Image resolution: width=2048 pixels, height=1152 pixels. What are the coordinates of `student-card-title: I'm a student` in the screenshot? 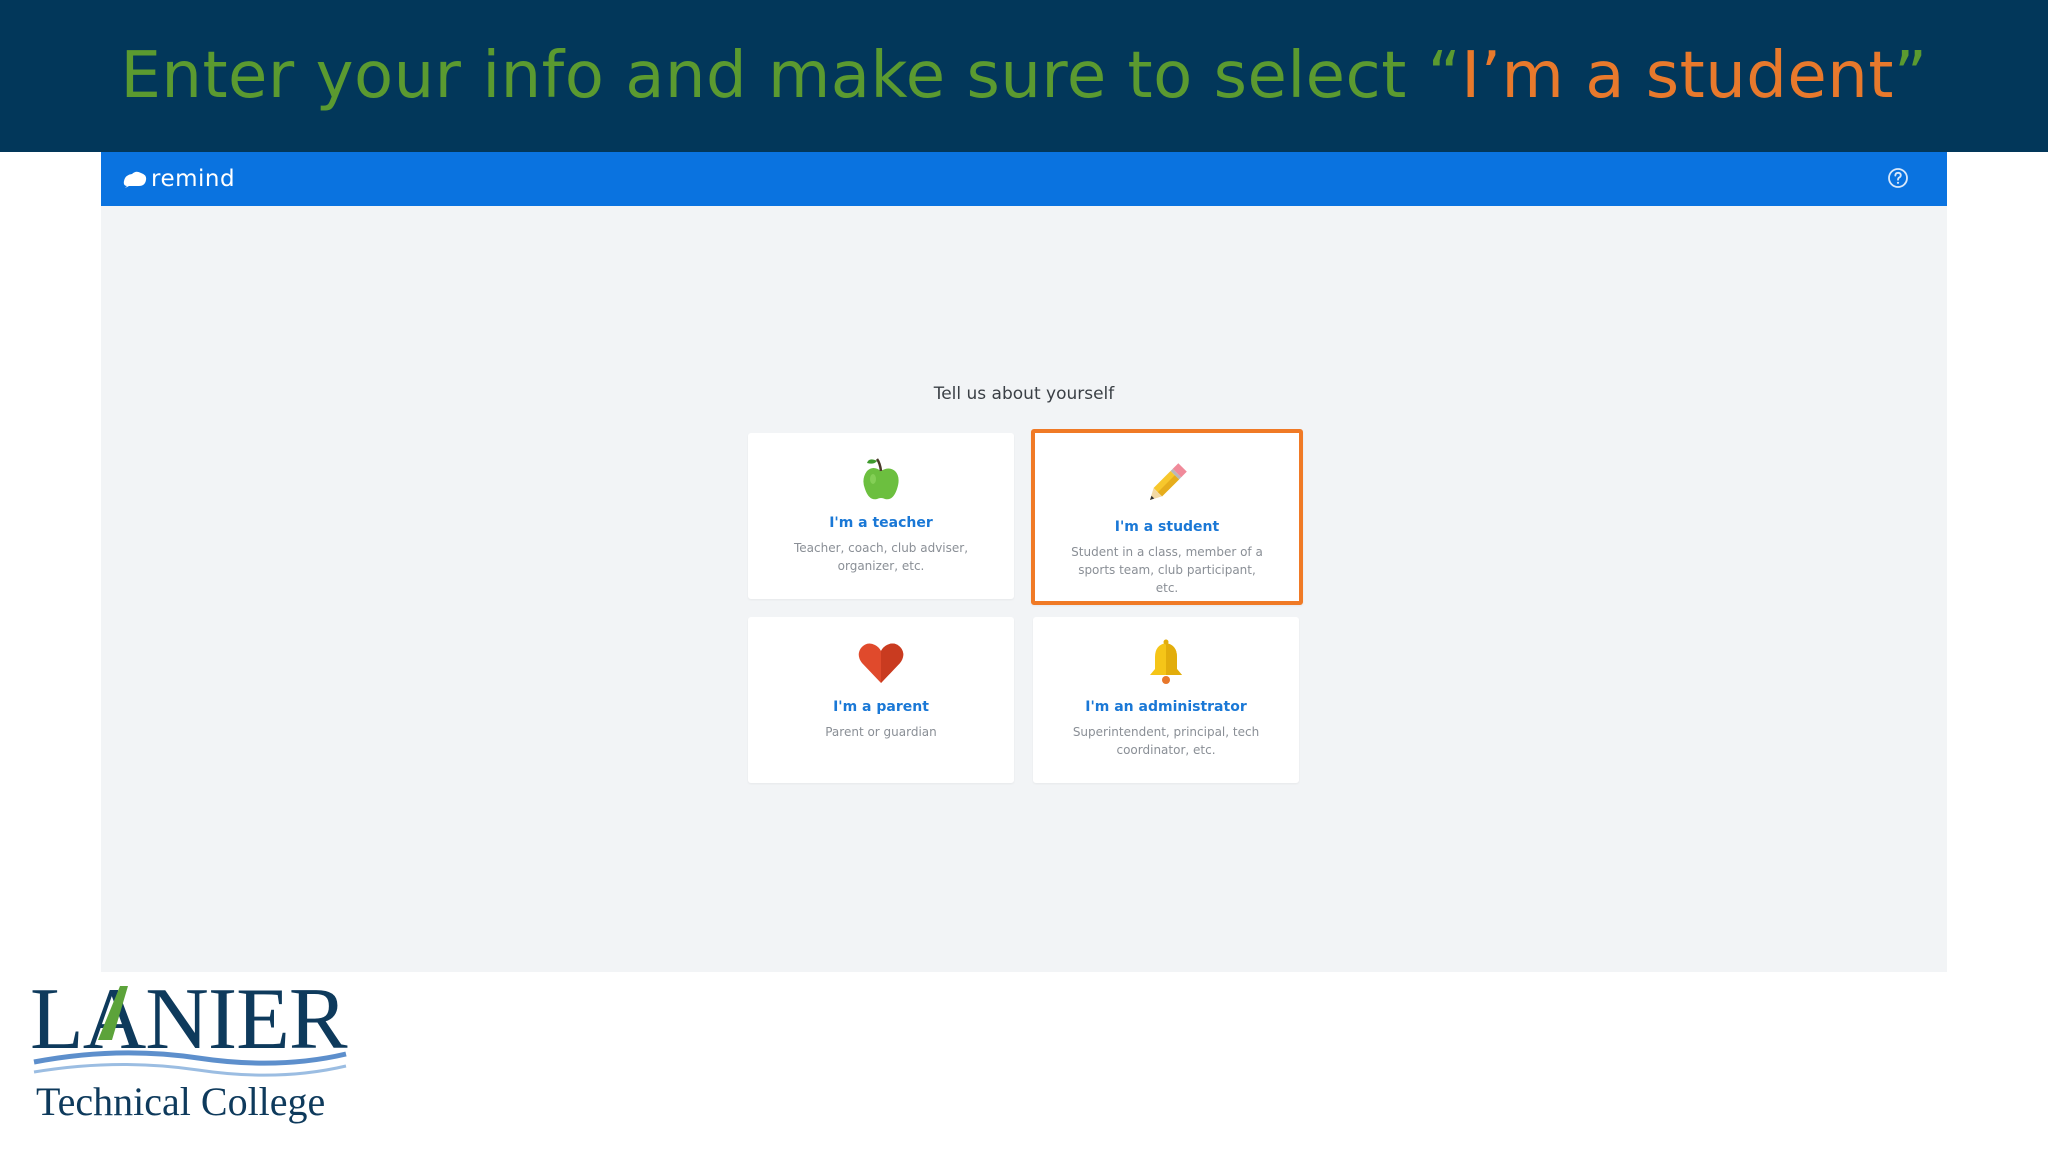 It's located at (1167, 527).